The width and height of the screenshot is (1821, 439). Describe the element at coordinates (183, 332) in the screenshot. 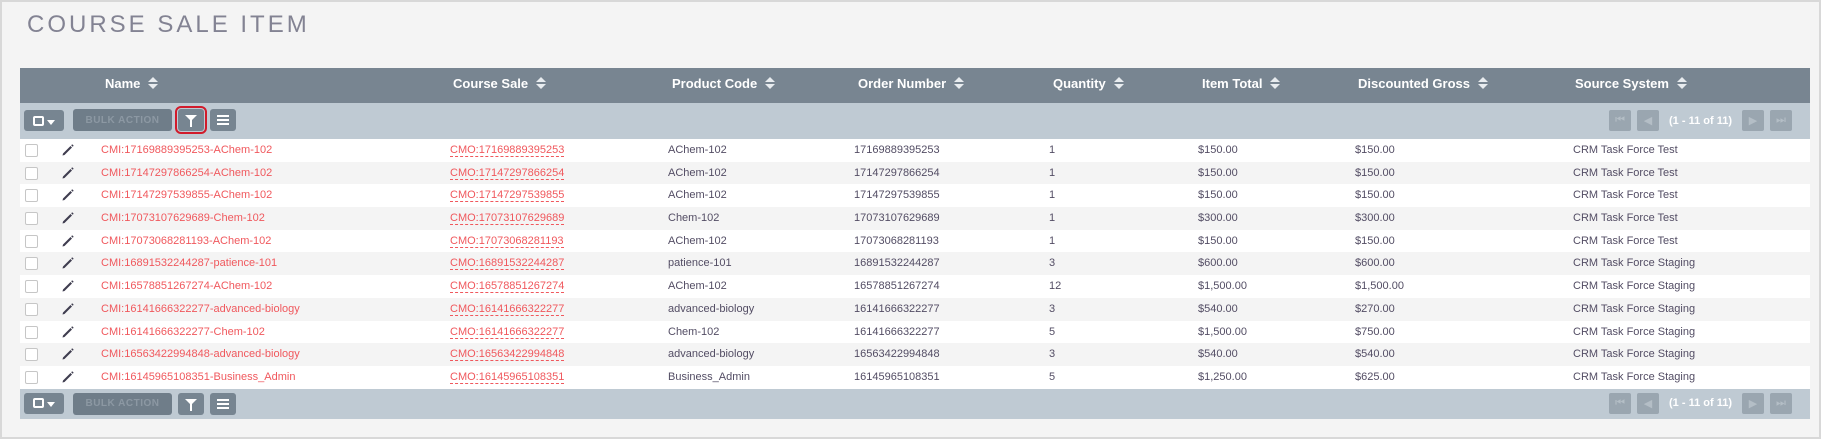

I see `row-name-link: CMI:16141666322277-Chem-102` at that location.